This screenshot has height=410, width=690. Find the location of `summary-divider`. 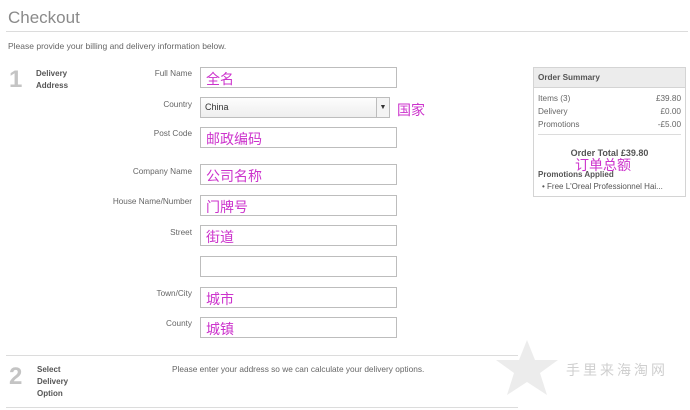

summary-divider is located at coordinates (609, 134).